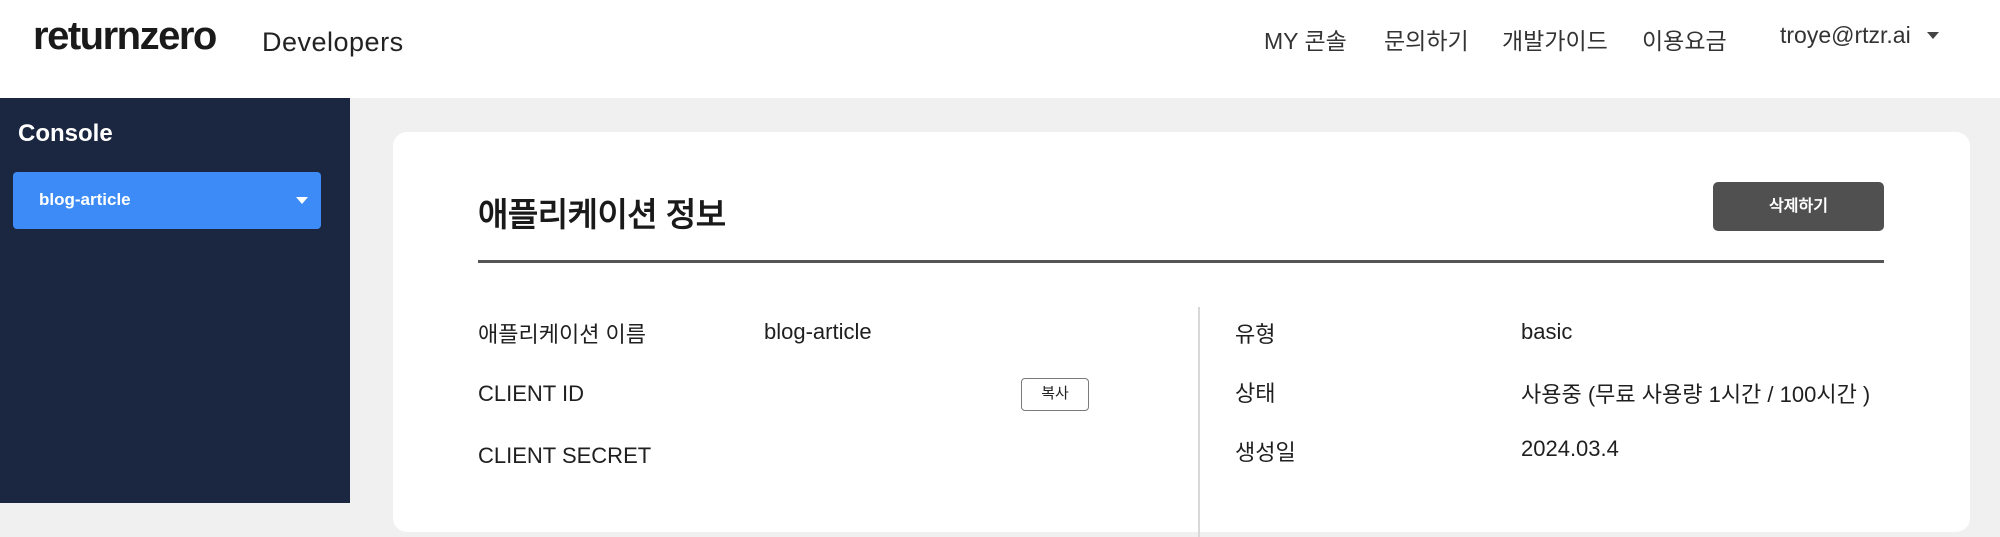 Image resolution: width=2000 pixels, height=537 pixels. I want to click on nav-my-console: MY 콘솔, so click(1305, 39).